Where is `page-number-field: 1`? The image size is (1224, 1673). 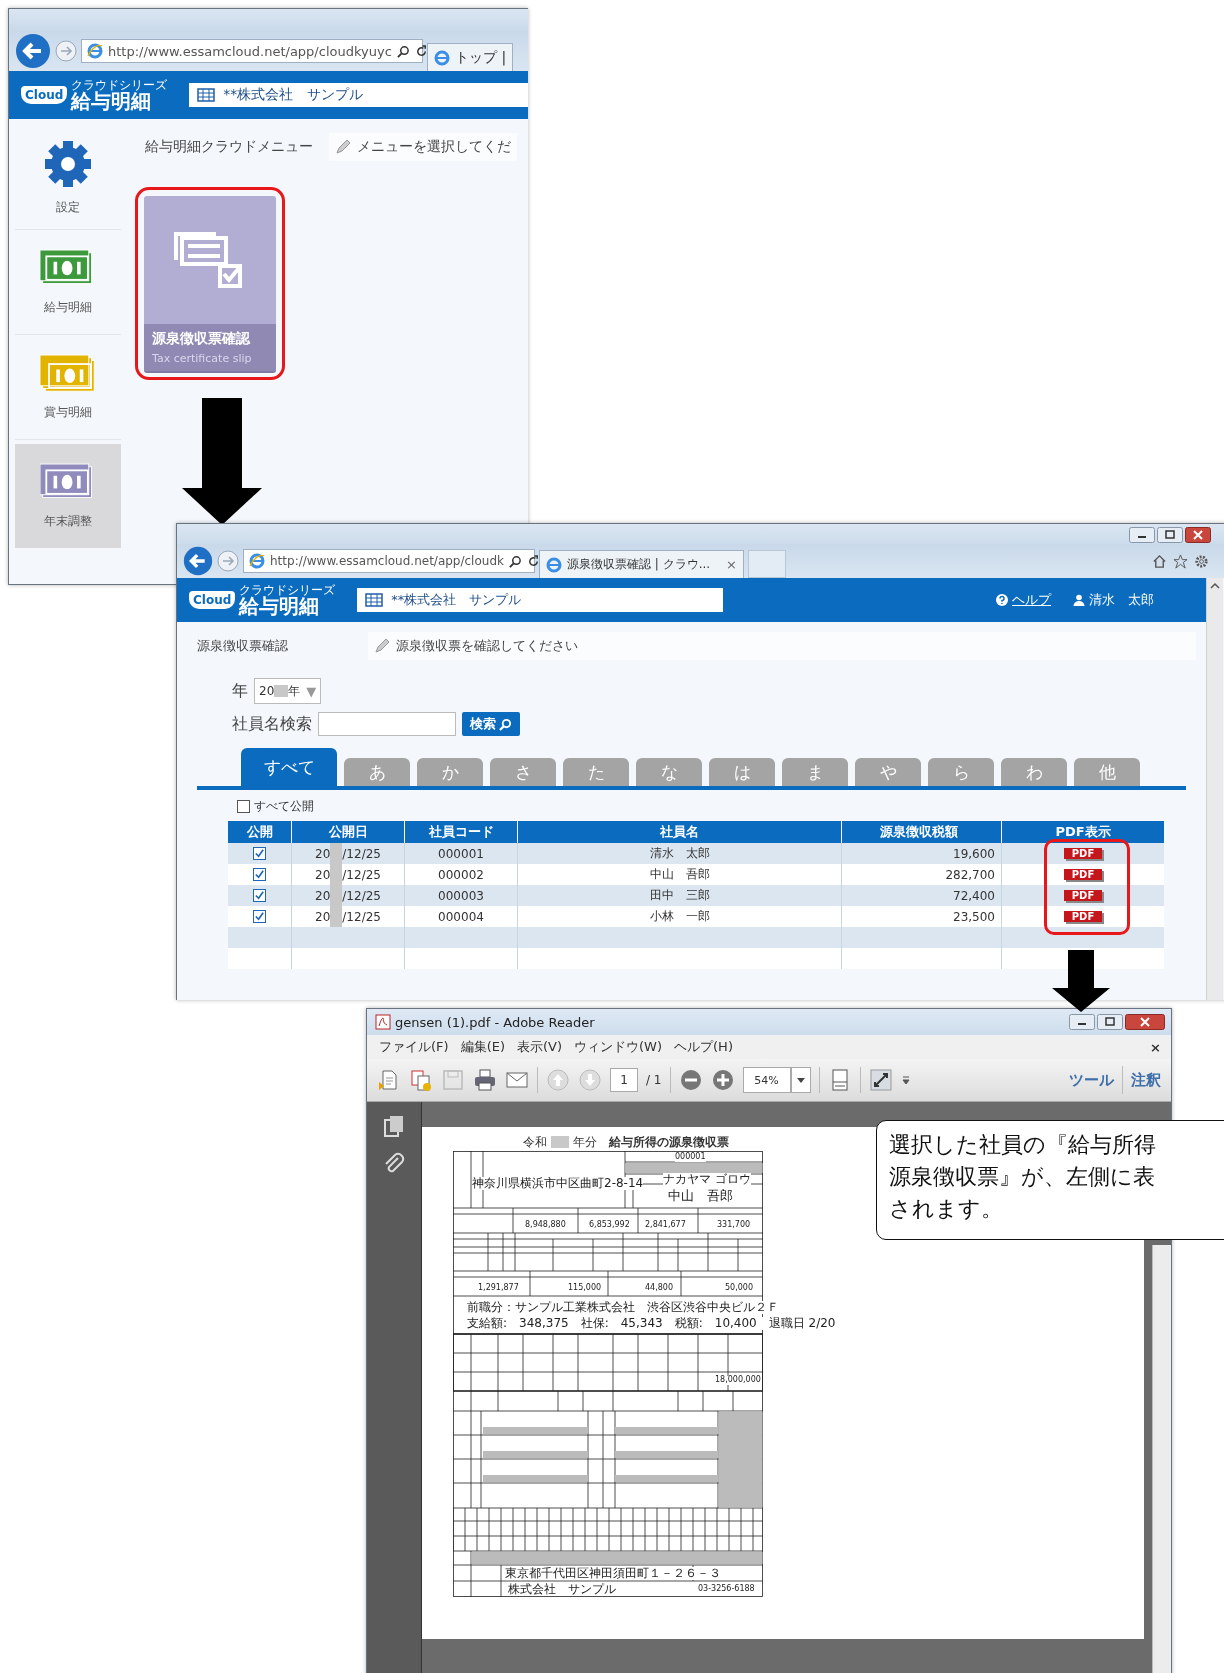
page-number-field: 1 is located at coordinates (624, 1080).